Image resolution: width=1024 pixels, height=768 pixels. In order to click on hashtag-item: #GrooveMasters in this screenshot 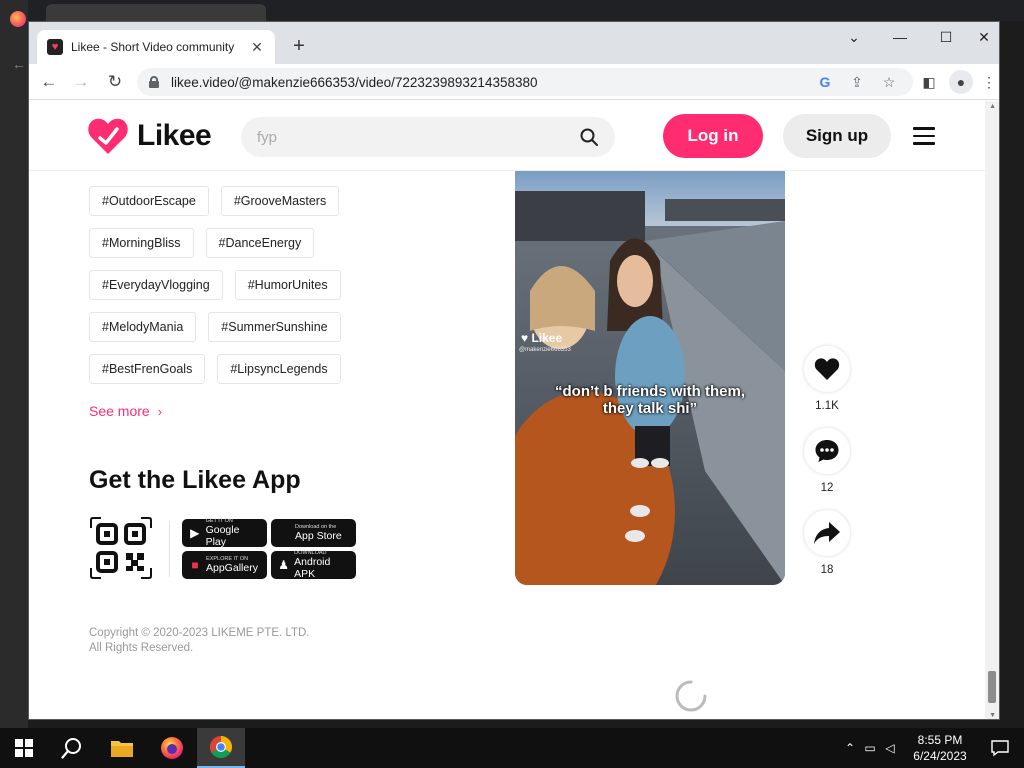, I will do `click(280, 201)`.